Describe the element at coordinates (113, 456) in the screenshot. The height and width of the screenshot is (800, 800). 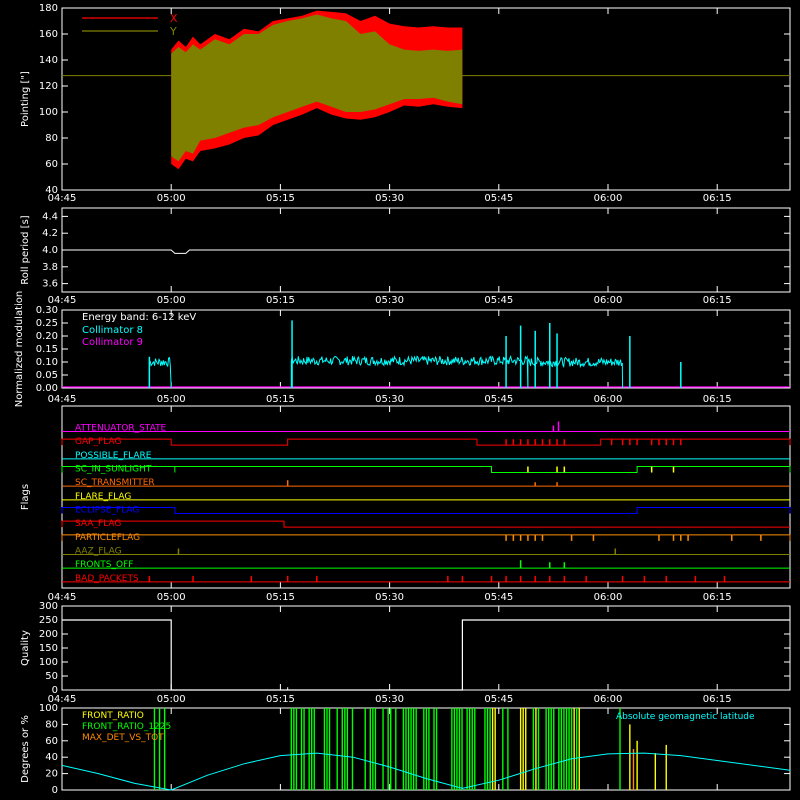
I see `flag-label: POSSIBLE_FLARE` at that location.